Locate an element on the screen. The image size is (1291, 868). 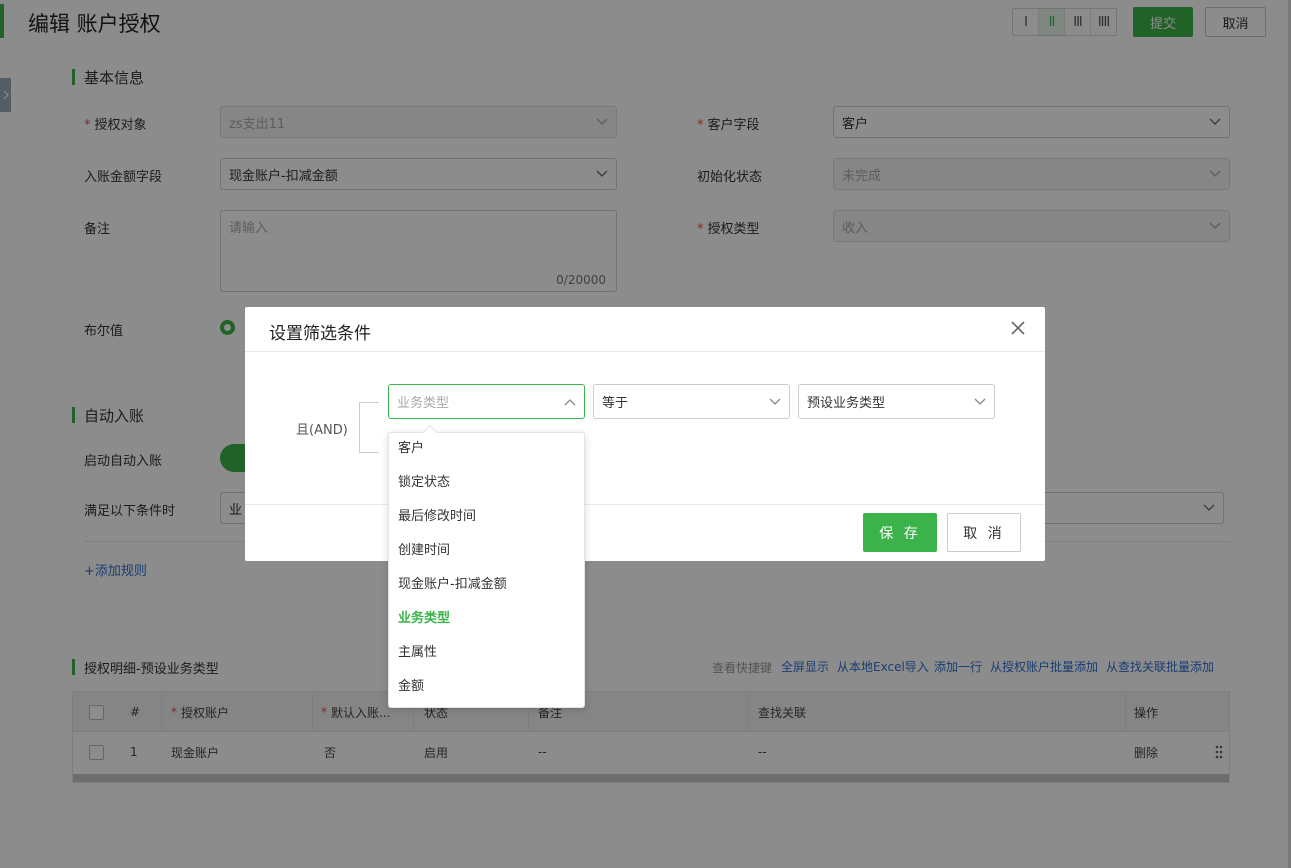
chevron-up-icon is located at coordinates (570, 401).